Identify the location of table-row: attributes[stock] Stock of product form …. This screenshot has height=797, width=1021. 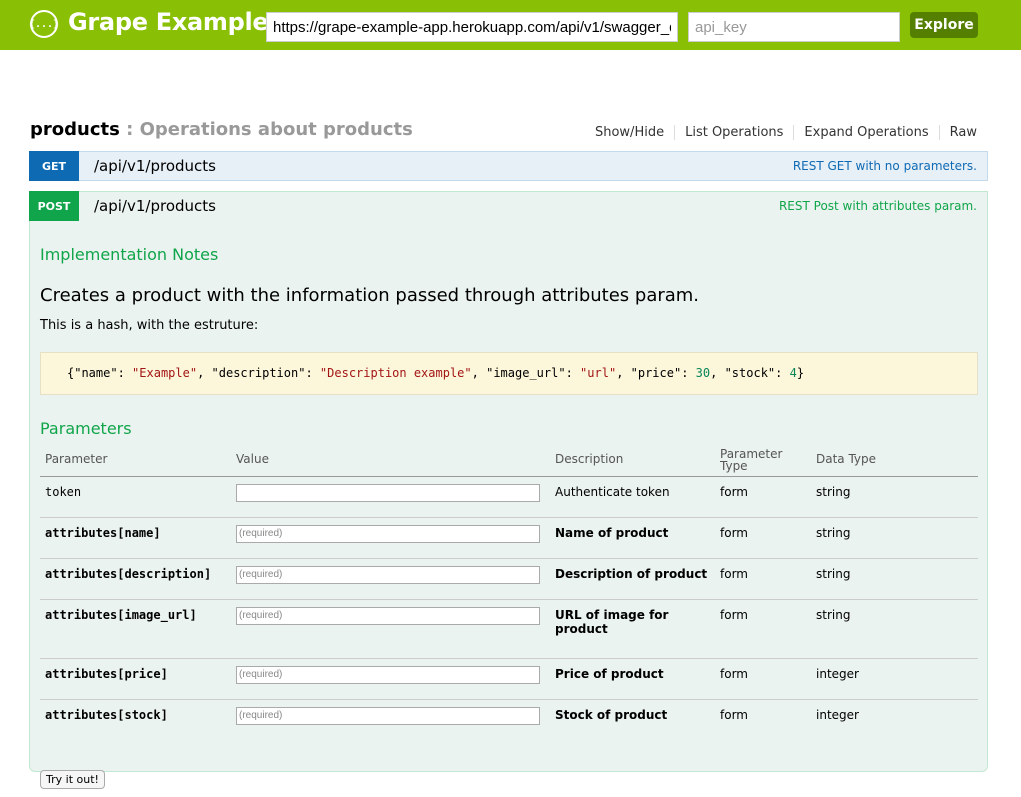
(509, 719).